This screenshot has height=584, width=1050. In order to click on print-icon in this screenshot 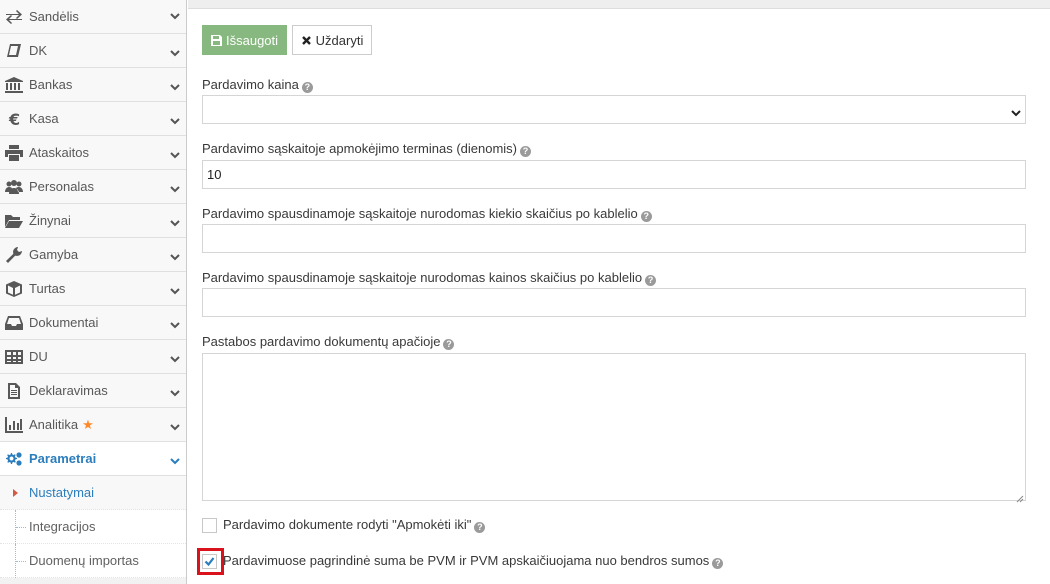, I will do `click(14, 152)`.